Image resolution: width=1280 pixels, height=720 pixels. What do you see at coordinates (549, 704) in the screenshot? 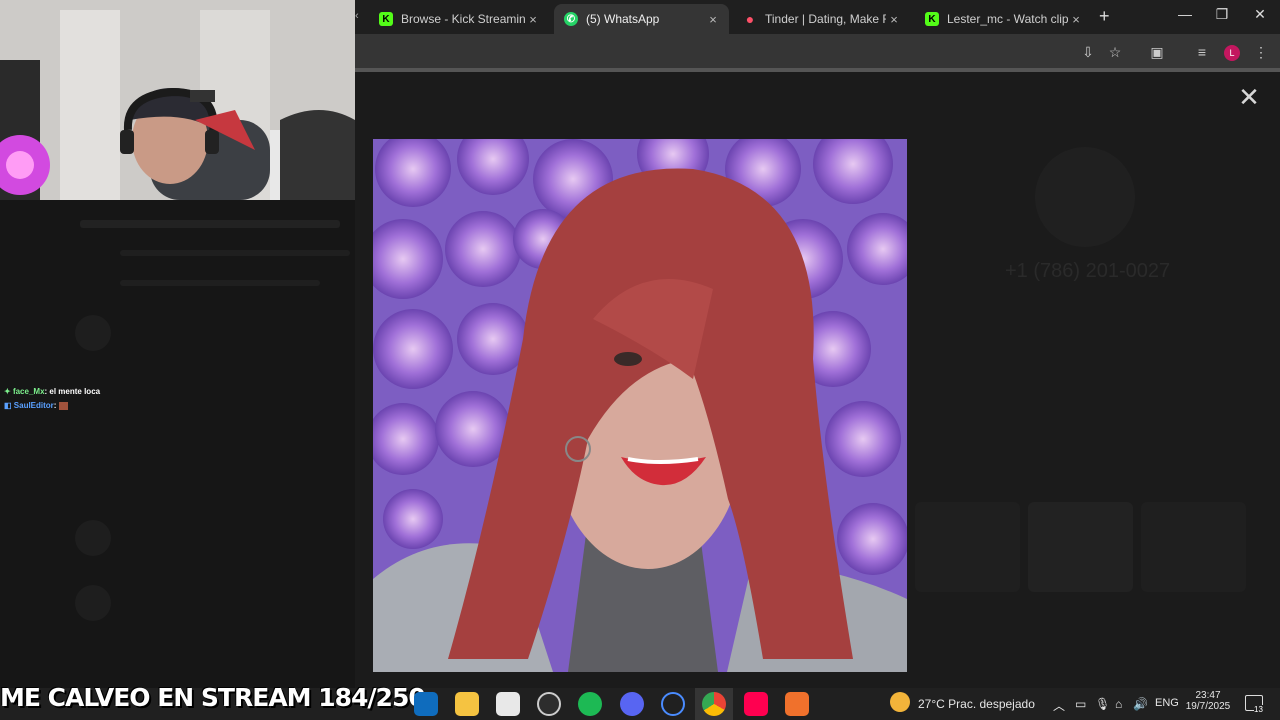
I see `clock-app-icon` at bounding box center [549, 704].